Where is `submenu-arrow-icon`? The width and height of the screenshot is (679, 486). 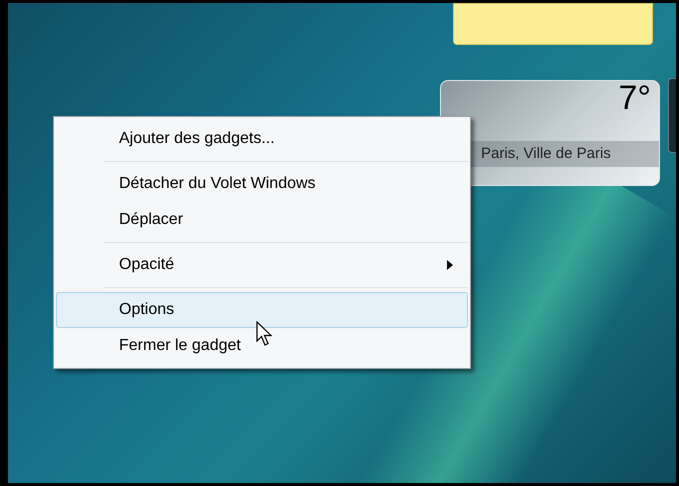 submenu-arrow-icon is located at coordinates (450, 265).